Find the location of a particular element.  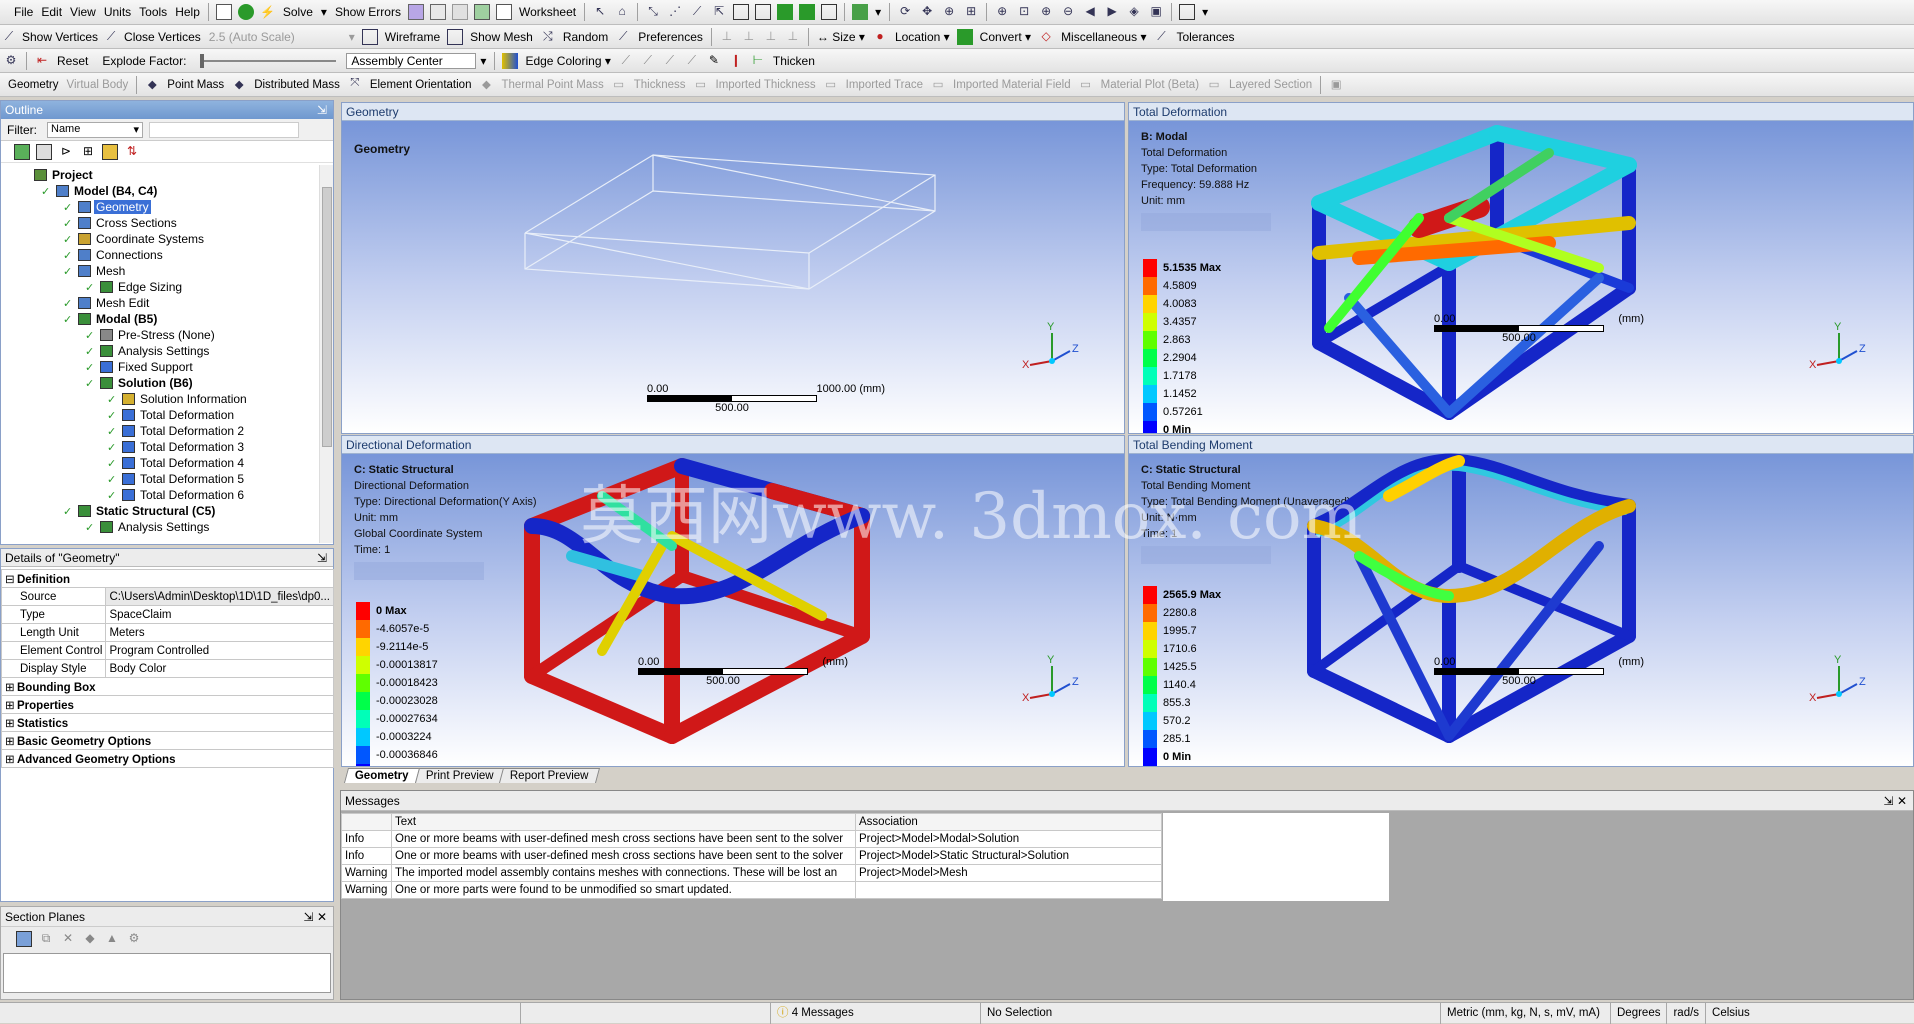

tree-item: ✓ Analysis Settings is located at coordinates (164, 527).